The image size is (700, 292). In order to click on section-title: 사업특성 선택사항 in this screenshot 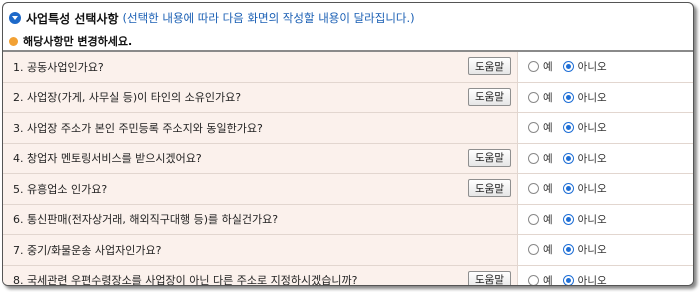, I will do `click(72, 18)`.